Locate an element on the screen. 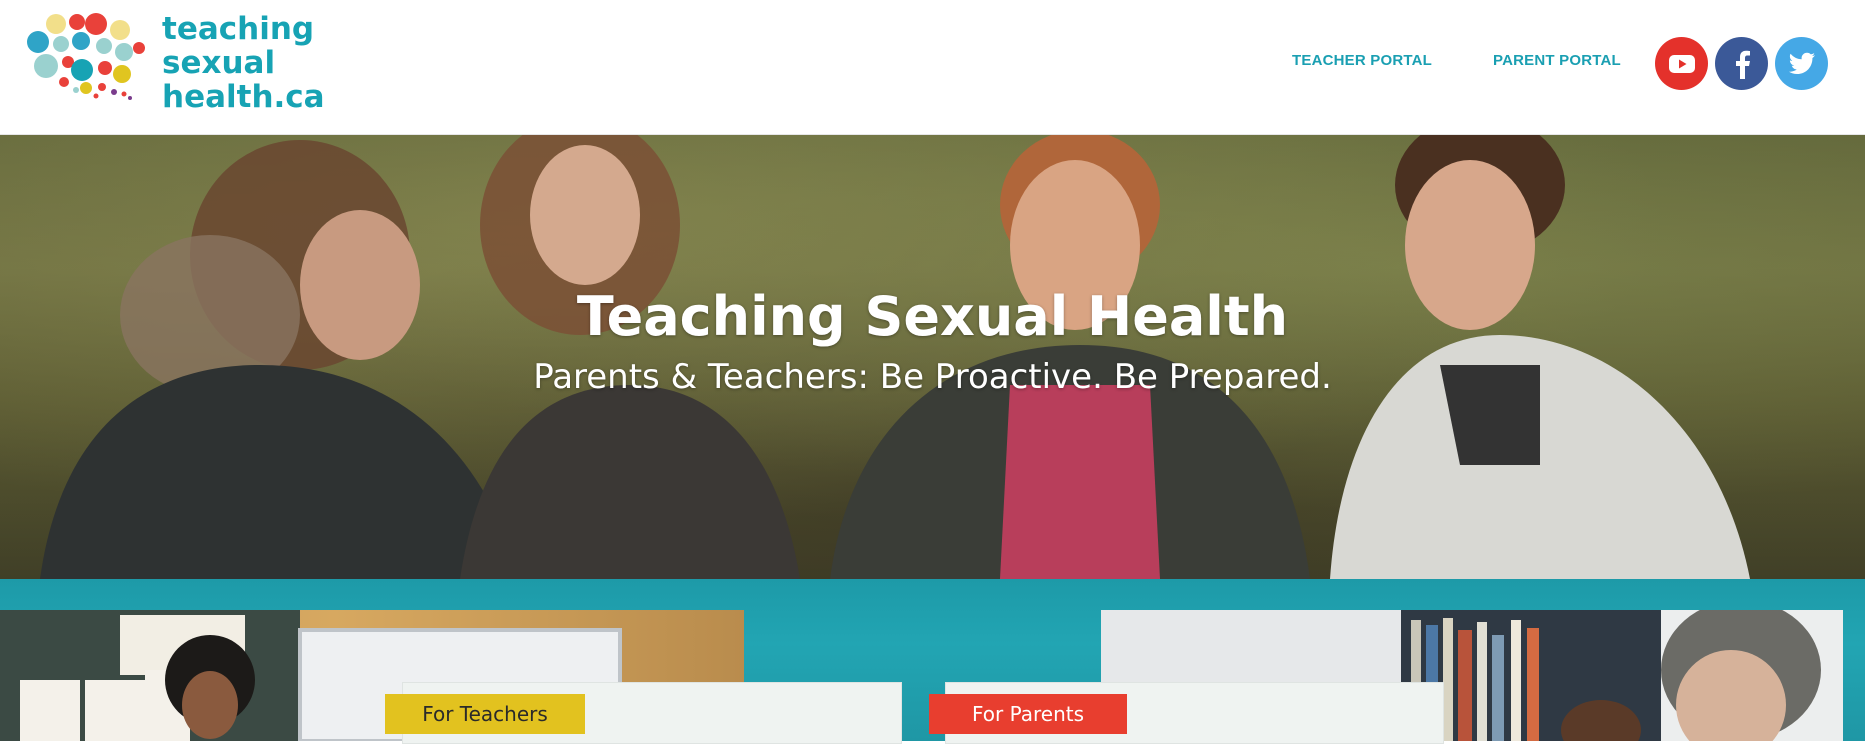 Image resolution: width=1865 pixels, height=744 pixels. twitter-icon is located at coordinates (1801, 63).